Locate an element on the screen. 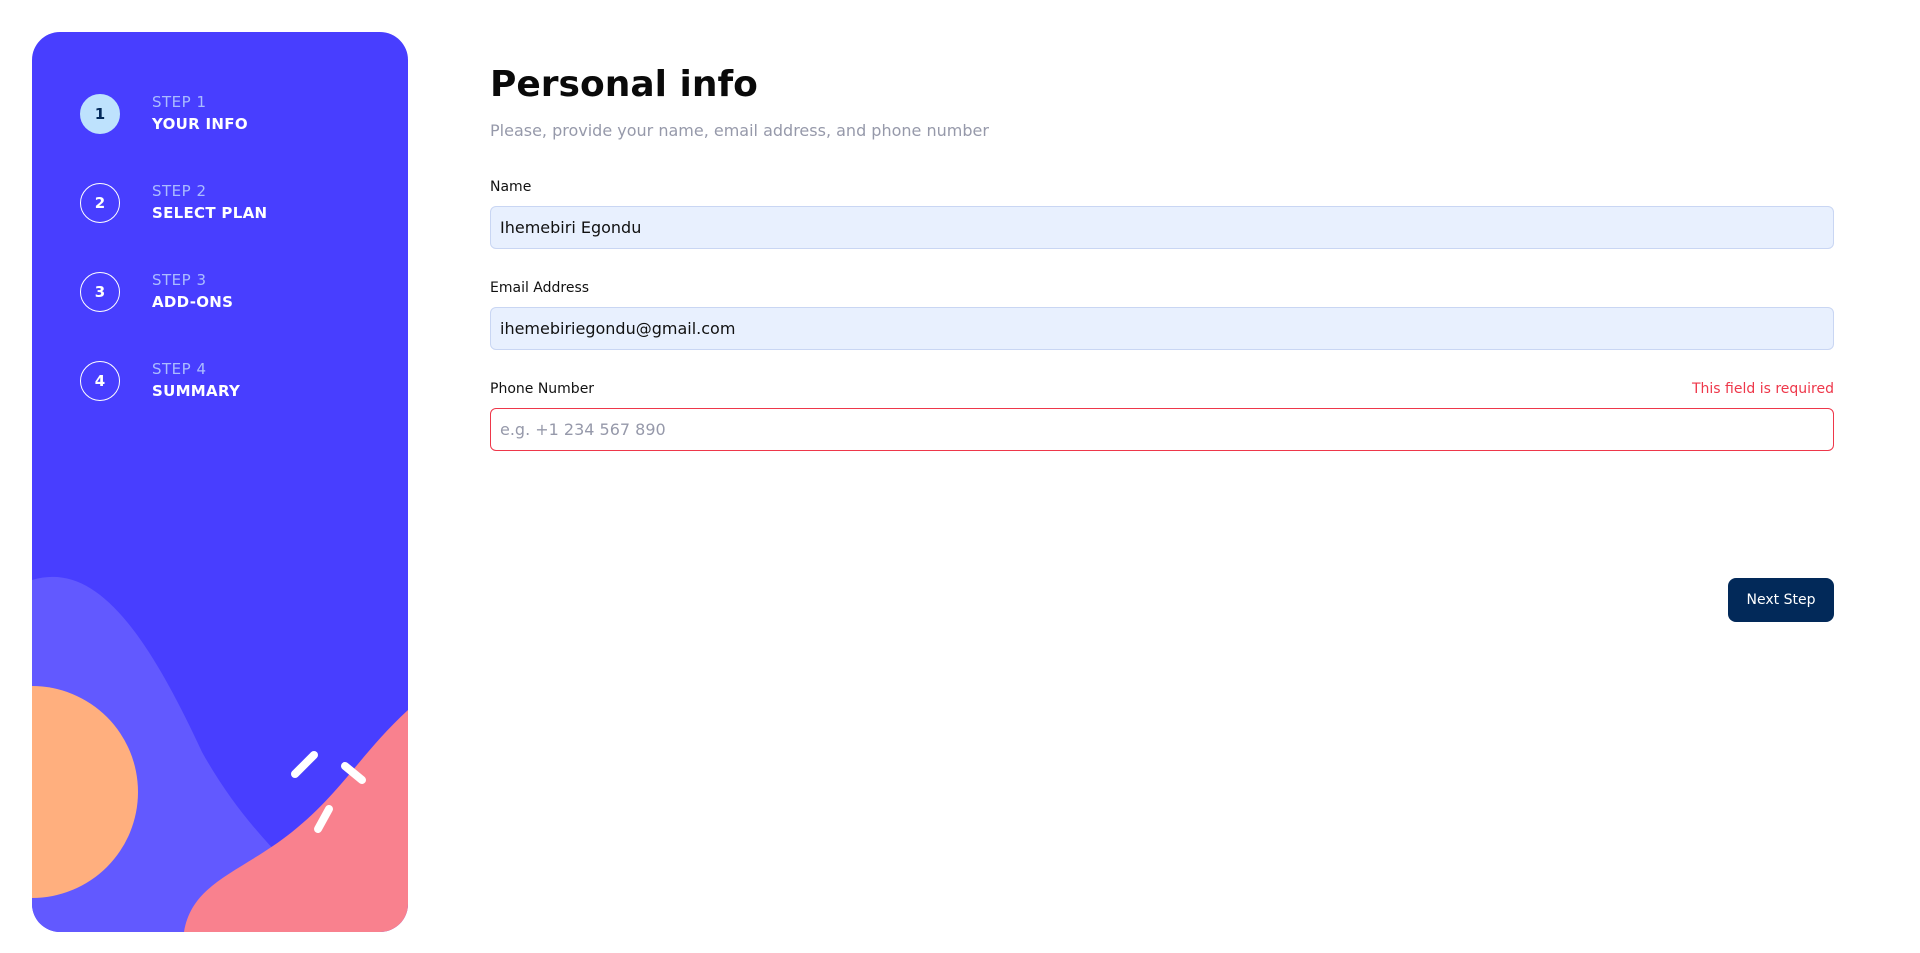  step-text: STEP 1 YOUR INFO is located at coordinates (200, 114).